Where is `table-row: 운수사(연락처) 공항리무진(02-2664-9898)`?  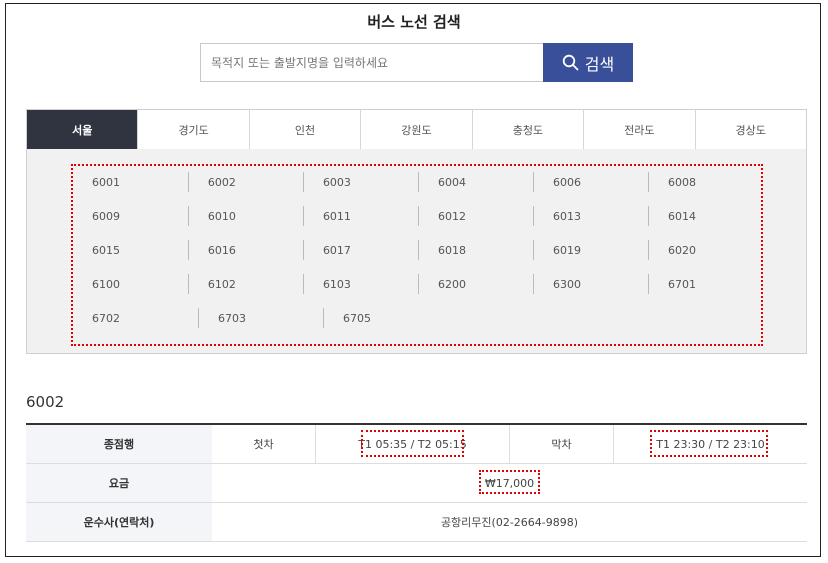
table-row: 운수사(연락처) 공항리무진(02-2664-9898) is located at coordinates (416, 522).